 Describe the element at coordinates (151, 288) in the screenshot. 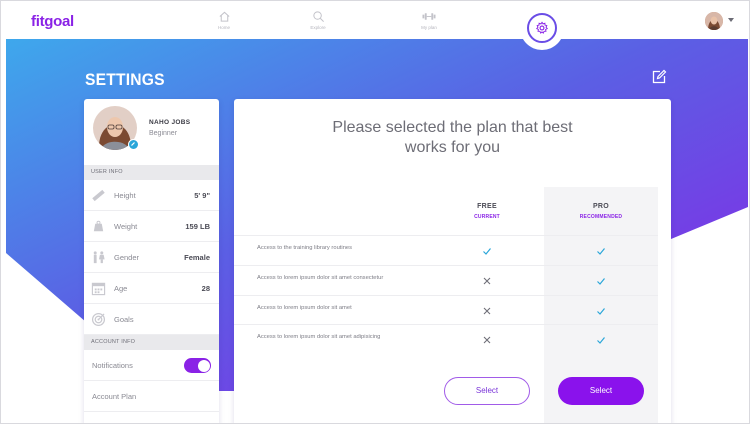

I see `user-info-row-age: Age 28` at that location.